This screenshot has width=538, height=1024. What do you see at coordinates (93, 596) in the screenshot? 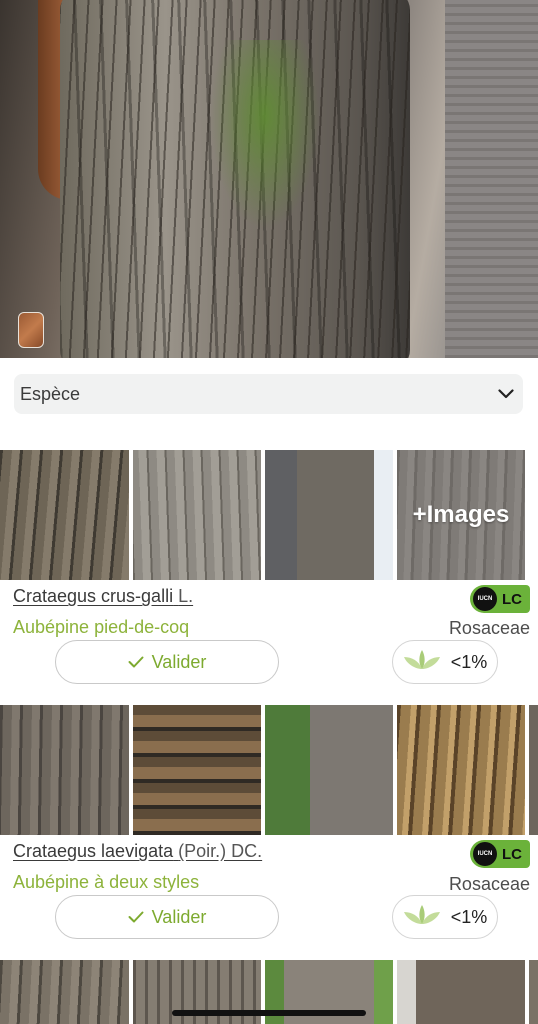
I see `scientific-name: Crataegus crus-galli` at bounding box center [93, 596].